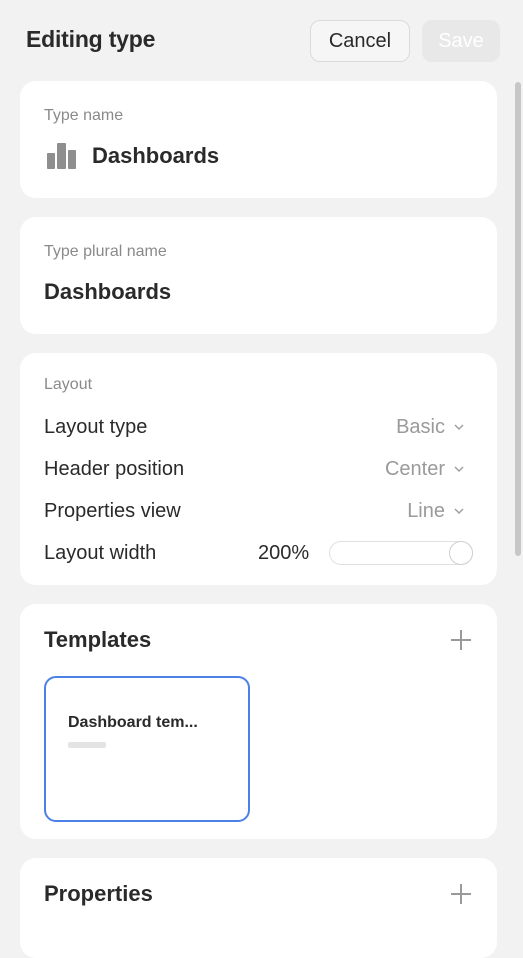 The height and width of the screenshot is (958, 523). Describe the element at coordinates (98, 639) in the screenshot. I see `templates-title: Templates` at that location.